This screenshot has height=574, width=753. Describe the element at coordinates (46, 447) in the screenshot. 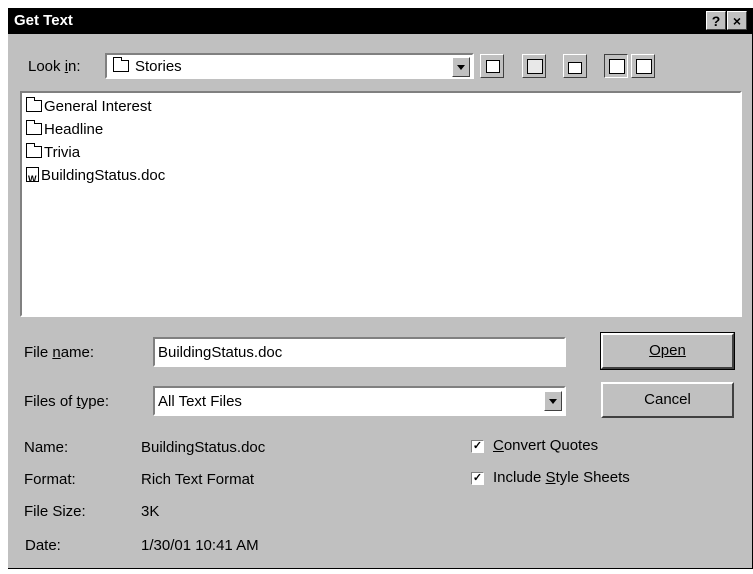

I see `info-label-name: Name:` at that location.